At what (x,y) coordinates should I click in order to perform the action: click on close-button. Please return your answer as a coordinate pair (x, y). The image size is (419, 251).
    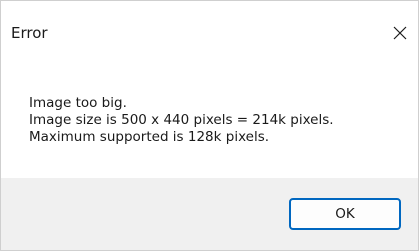
    Looking at the image, I should click on (401, 33).